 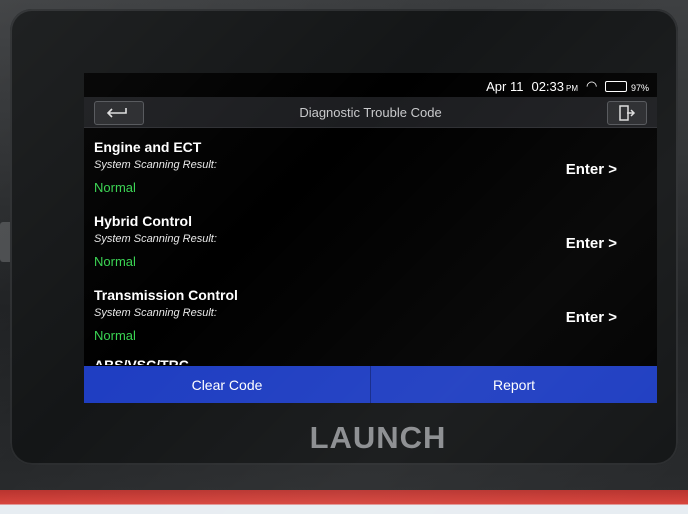 What do you see at coordinates (505, 86) in the screenshot?
I see `status-date: Apr 11` at bounding box center [505, 86].